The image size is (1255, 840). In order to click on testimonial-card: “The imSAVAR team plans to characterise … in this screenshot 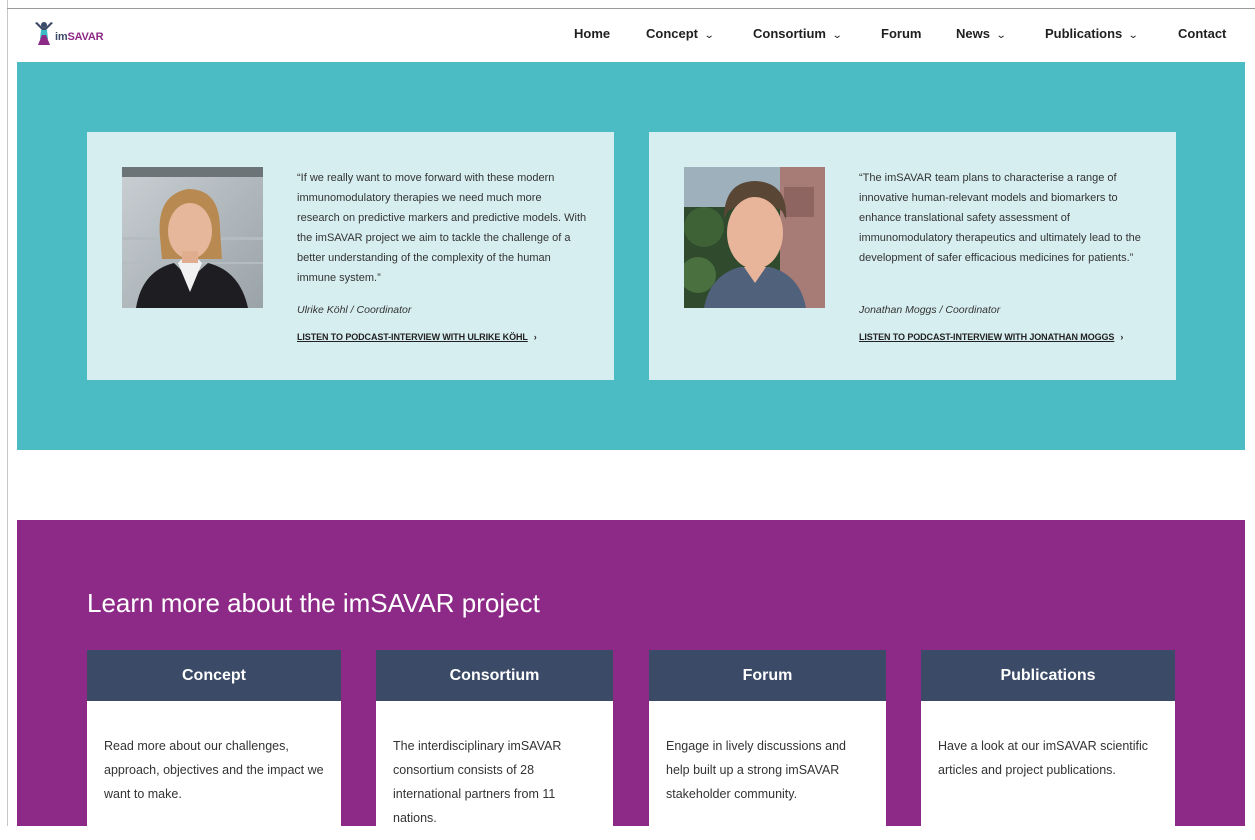, I will do `click(912, 256)`.